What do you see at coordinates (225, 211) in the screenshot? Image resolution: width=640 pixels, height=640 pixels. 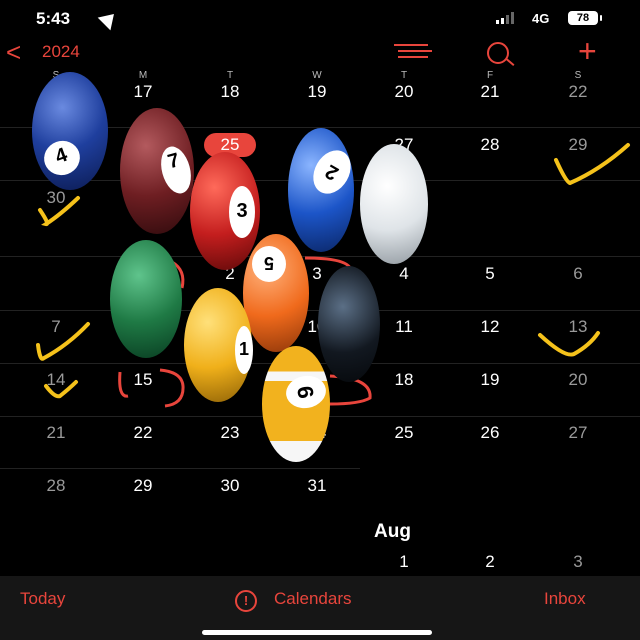 I see `pool-ball-3: 3` at bounding box center [225, 211].